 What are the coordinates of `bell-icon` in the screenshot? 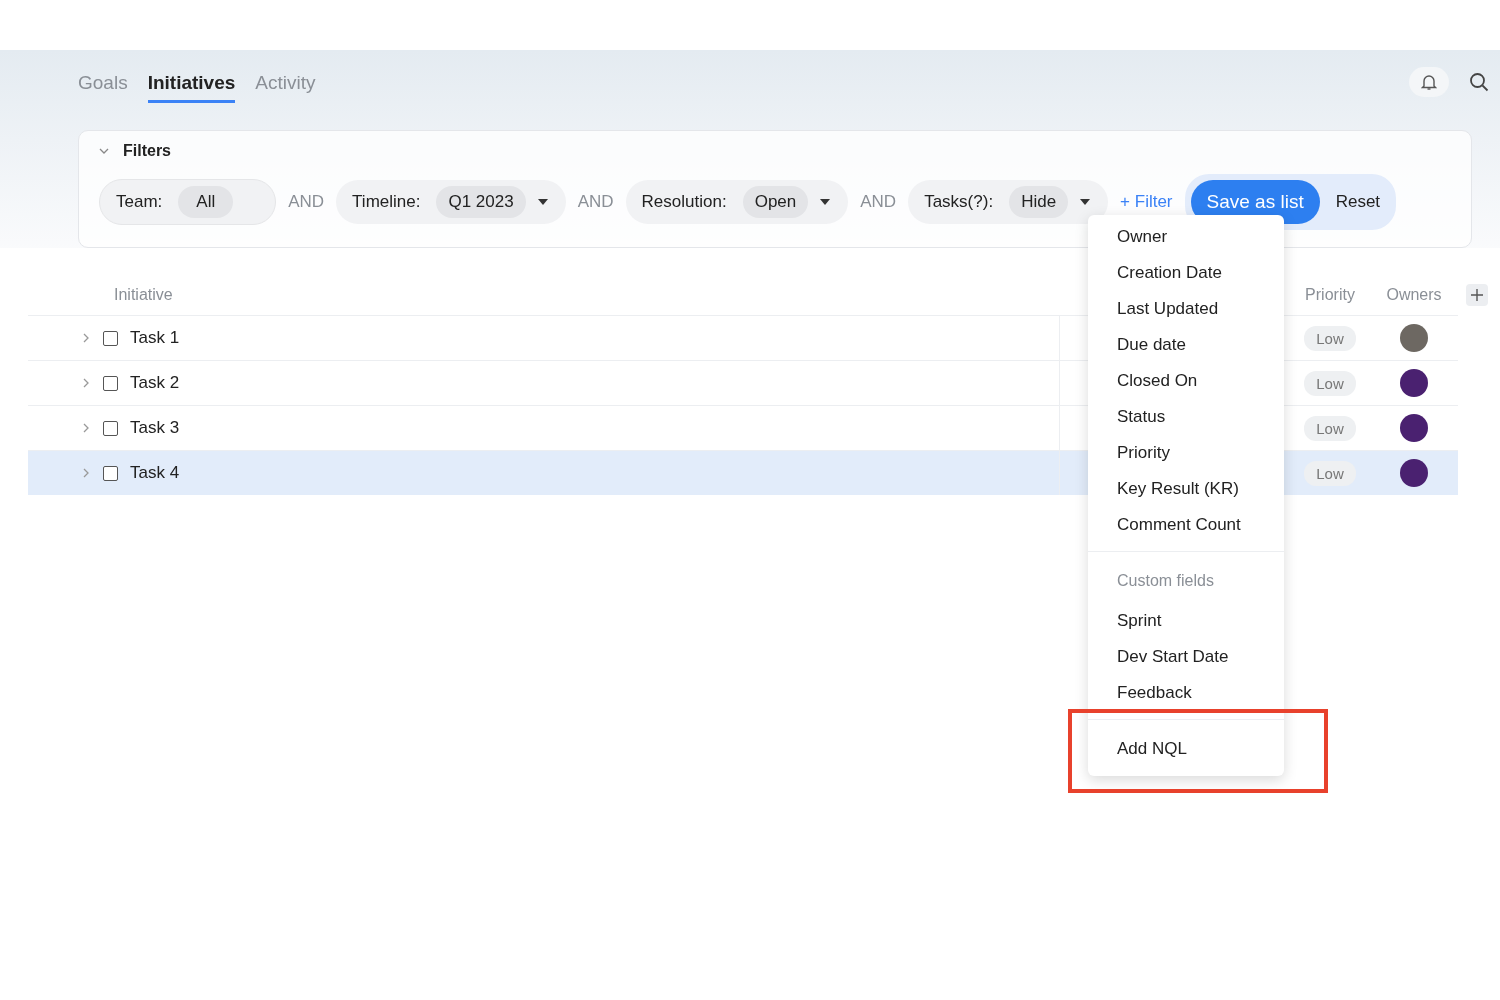 It's located at (1429, 82).